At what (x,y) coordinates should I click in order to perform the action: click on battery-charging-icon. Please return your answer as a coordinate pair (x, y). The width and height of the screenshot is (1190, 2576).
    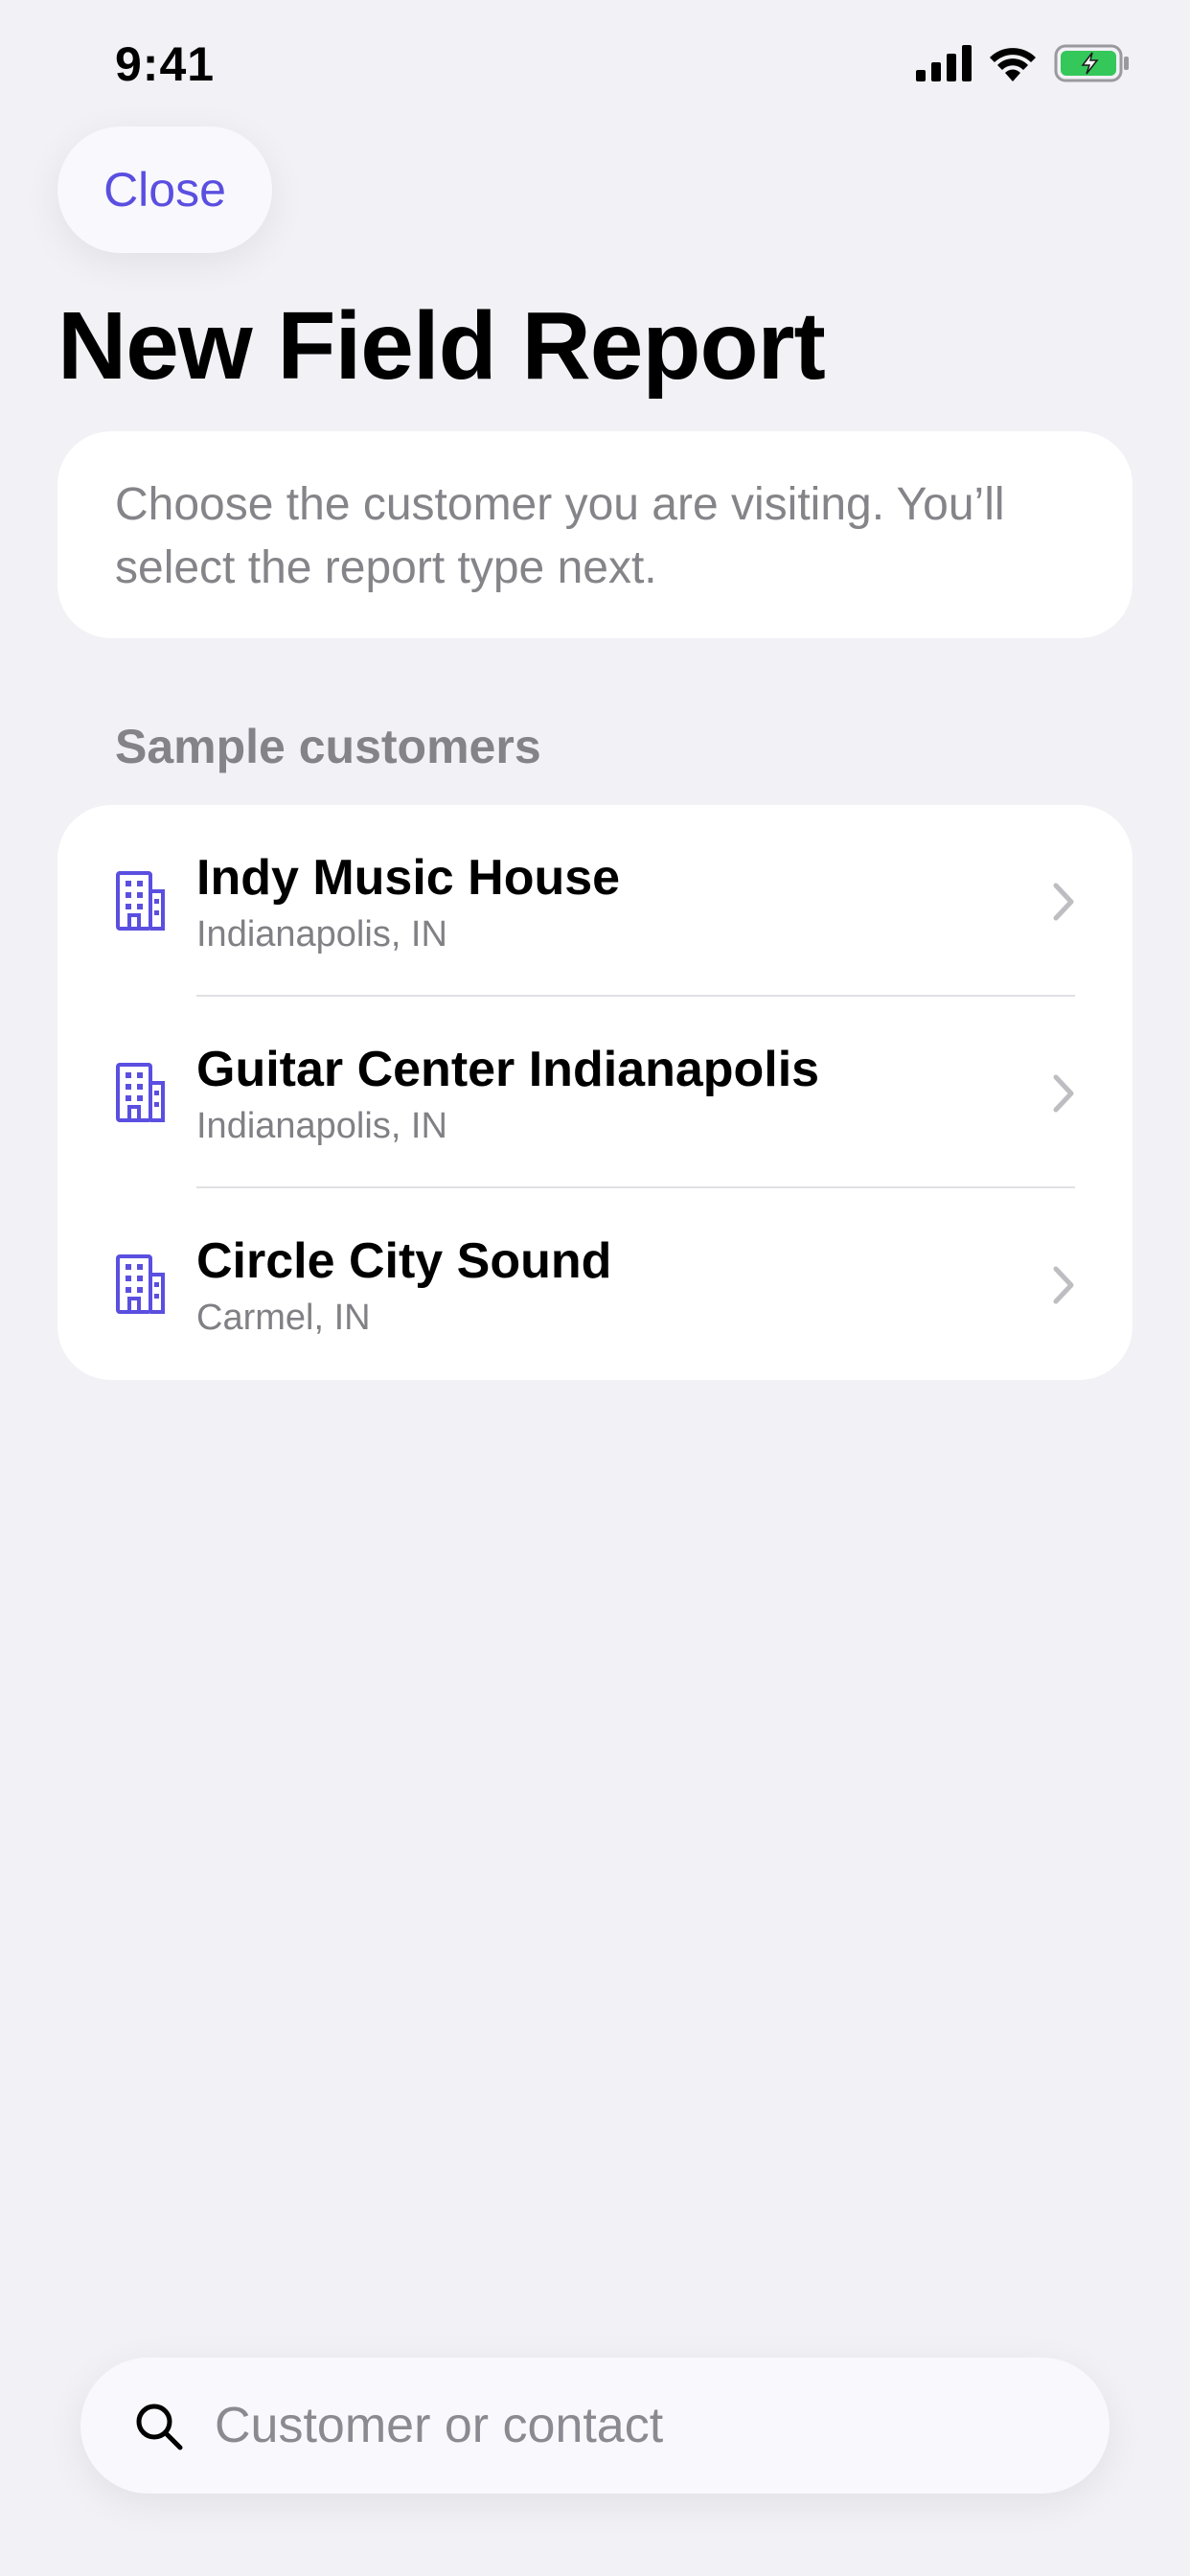
    Looking at the image, I should click on (1092, 63).